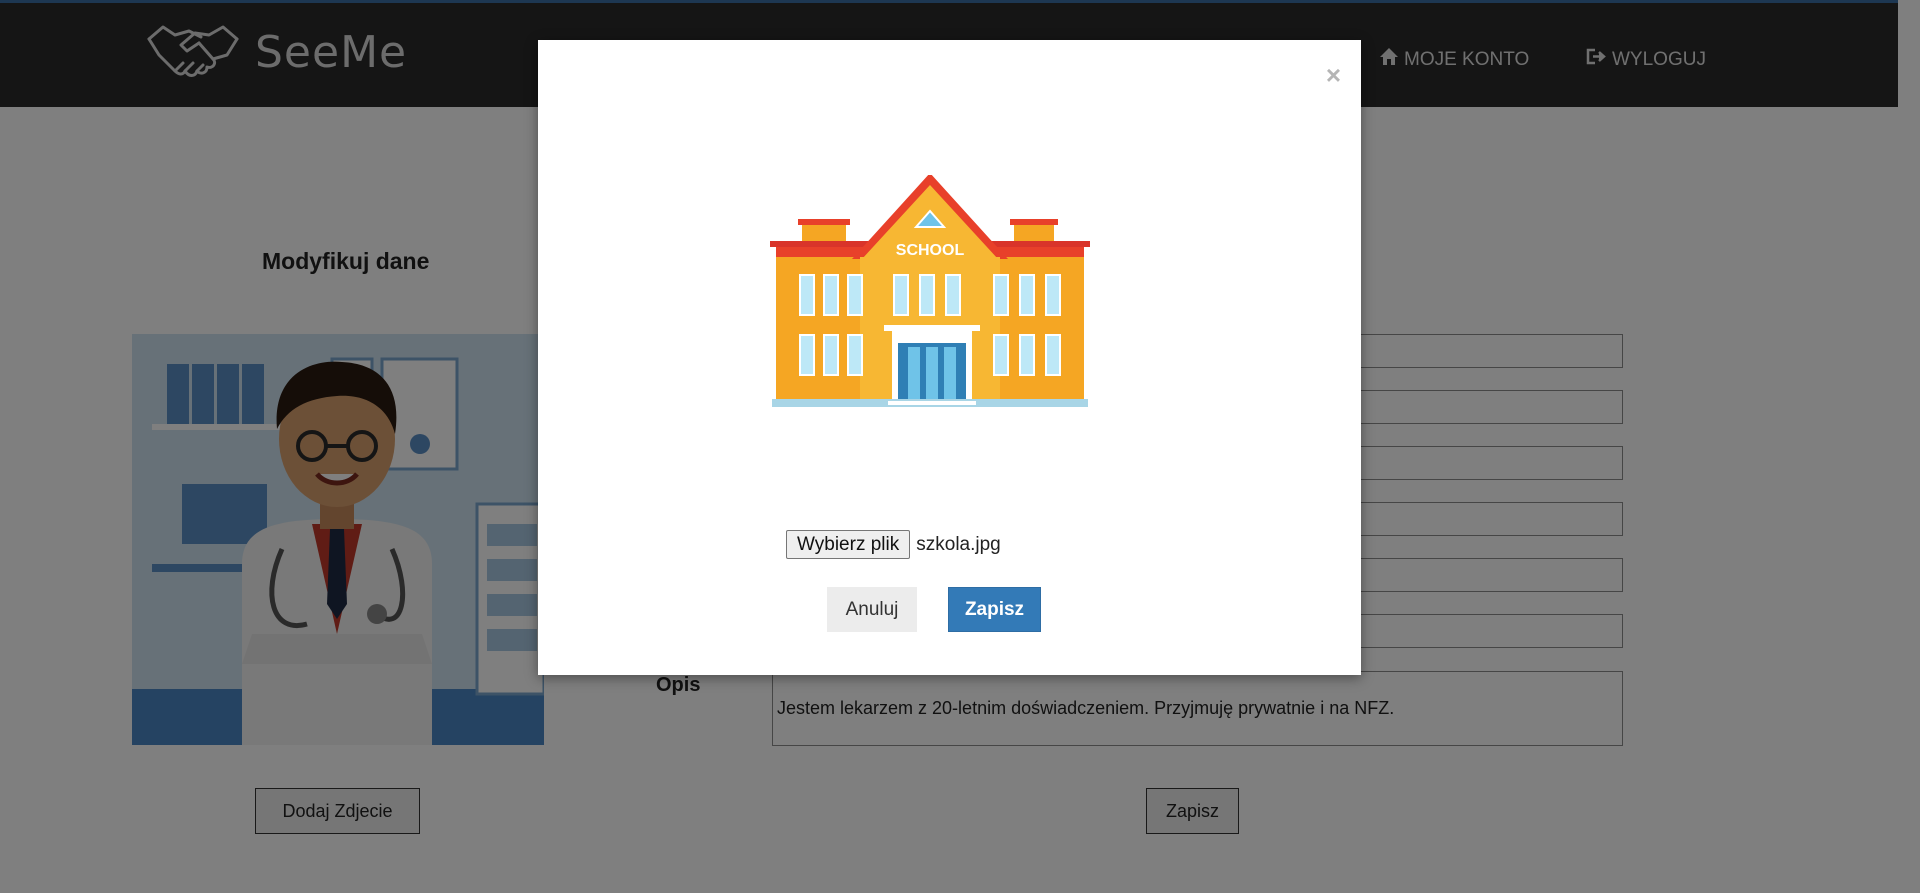  I want to click on selected-file-name: szkola.jpg, so click(958, 544).